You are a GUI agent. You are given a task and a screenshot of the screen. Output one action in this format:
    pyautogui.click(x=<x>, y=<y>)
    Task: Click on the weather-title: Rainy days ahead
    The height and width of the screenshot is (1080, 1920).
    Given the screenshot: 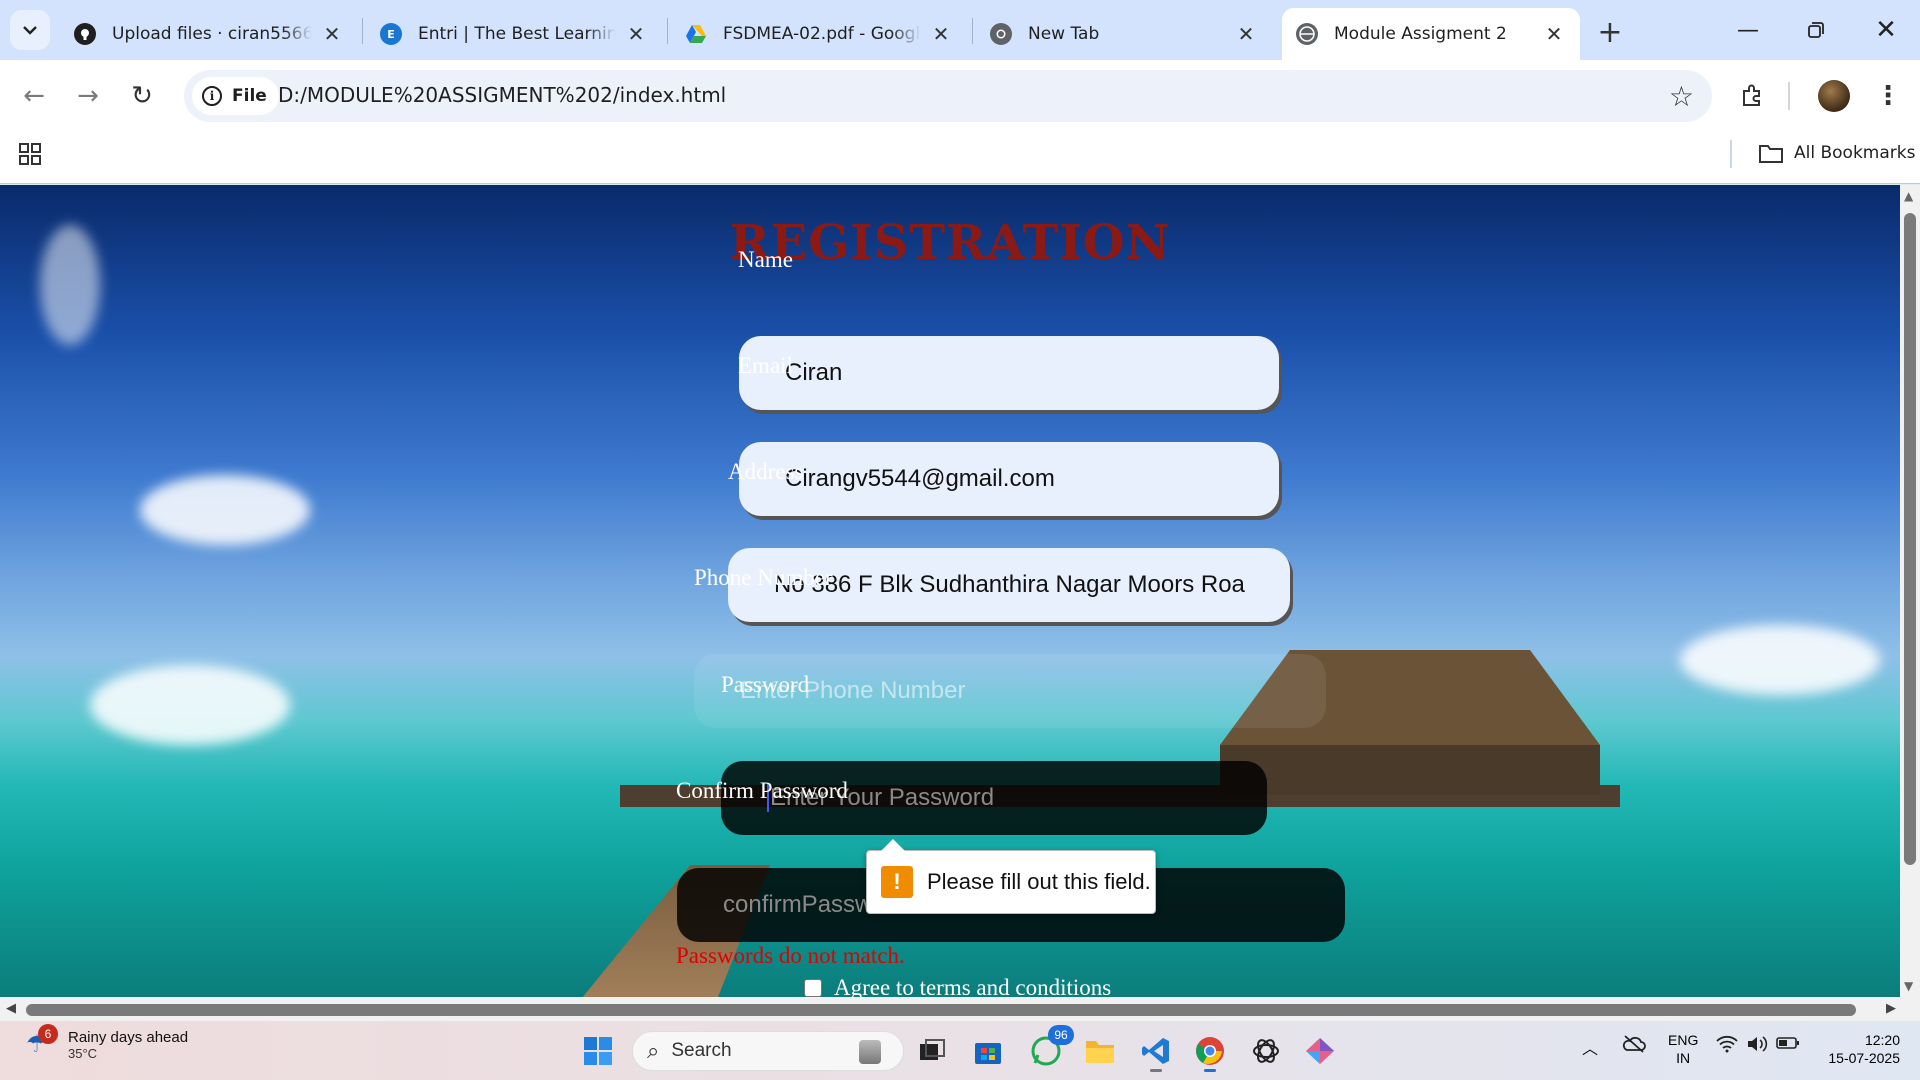 What is the action you would take?
    pyautogui.click(x=128, y=1037)
    